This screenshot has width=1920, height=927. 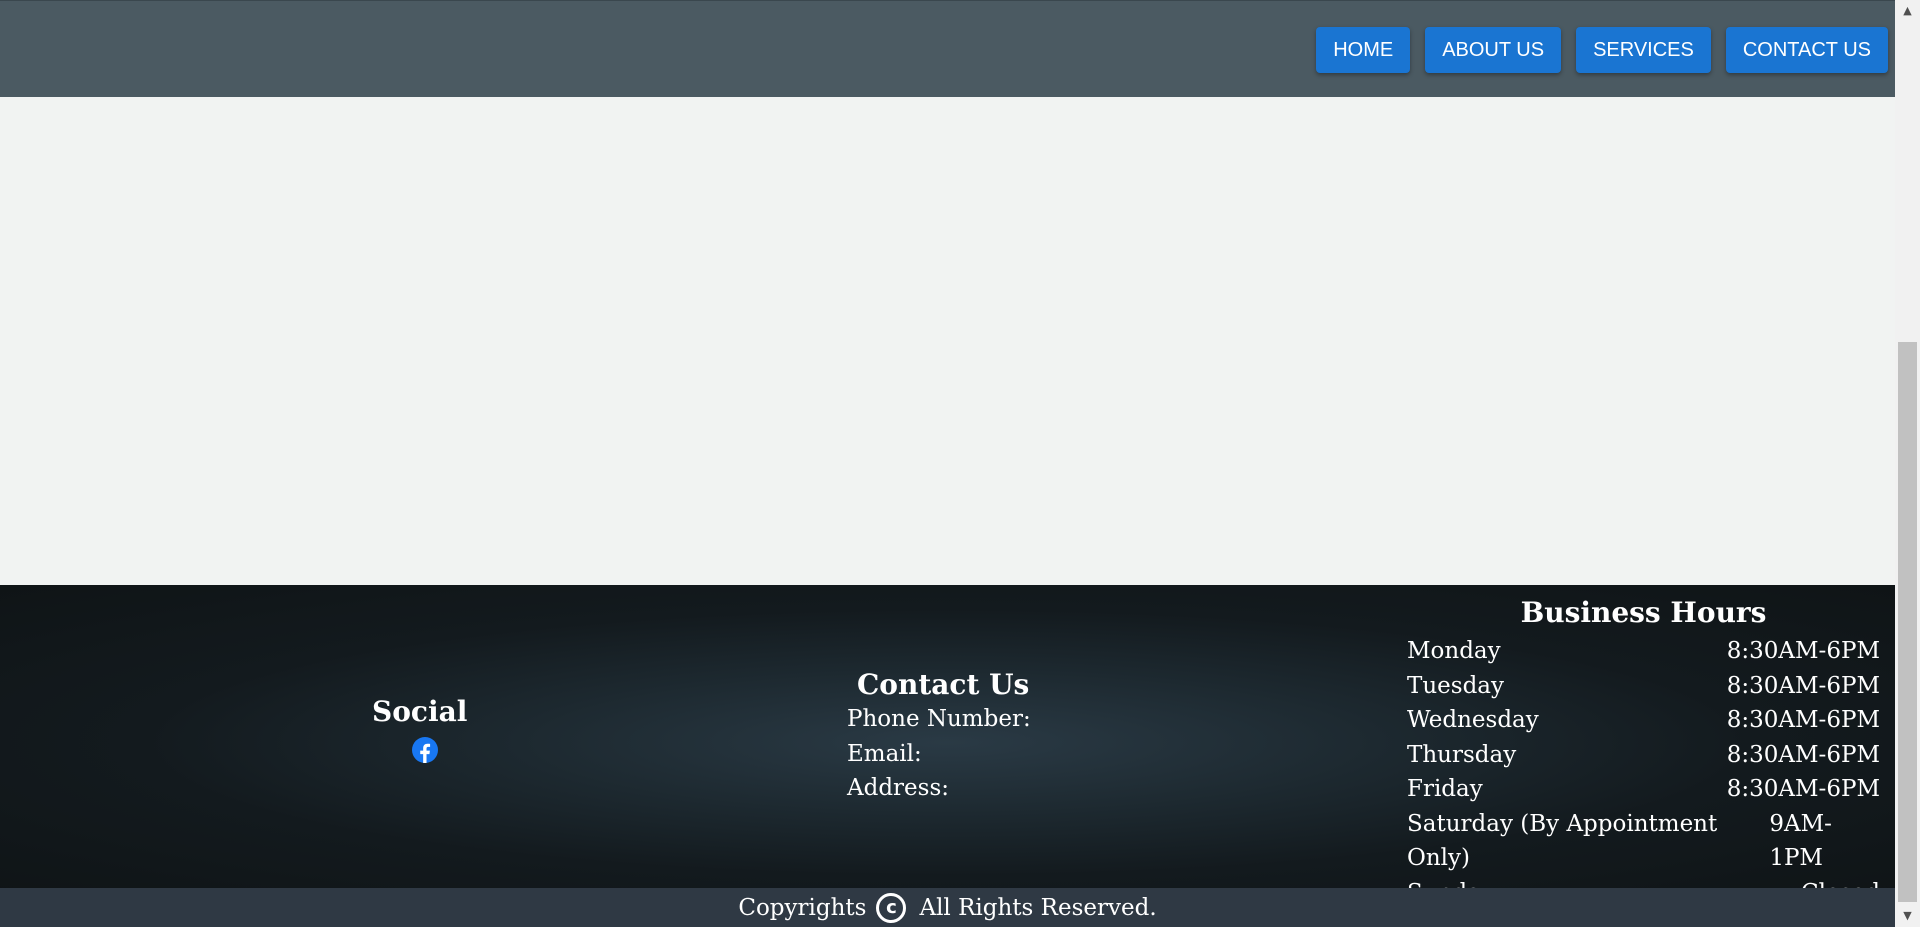 What do you see at coordinates (939, 737) in the screenshot?
I see `footer-contact: Contact Us Phone Number: Email: Address:` at bounding box center [939, 737].